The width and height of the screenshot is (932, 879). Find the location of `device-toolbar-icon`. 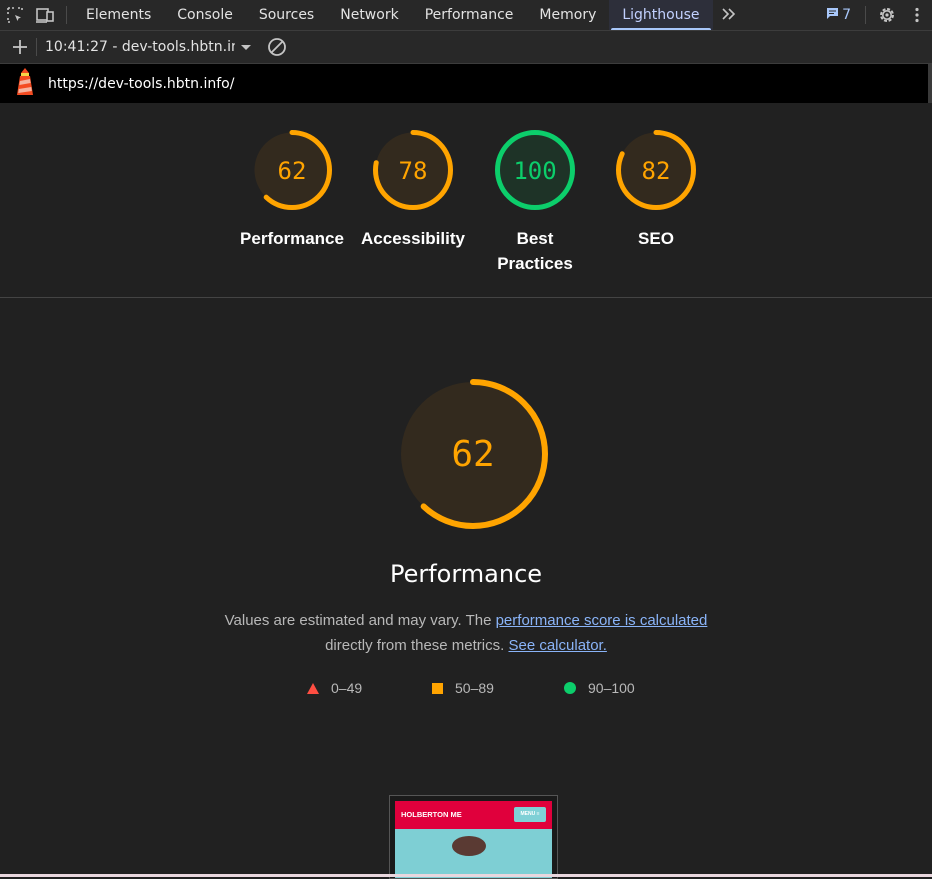

device-toolbar-icon is located at coordinates (45, 15).